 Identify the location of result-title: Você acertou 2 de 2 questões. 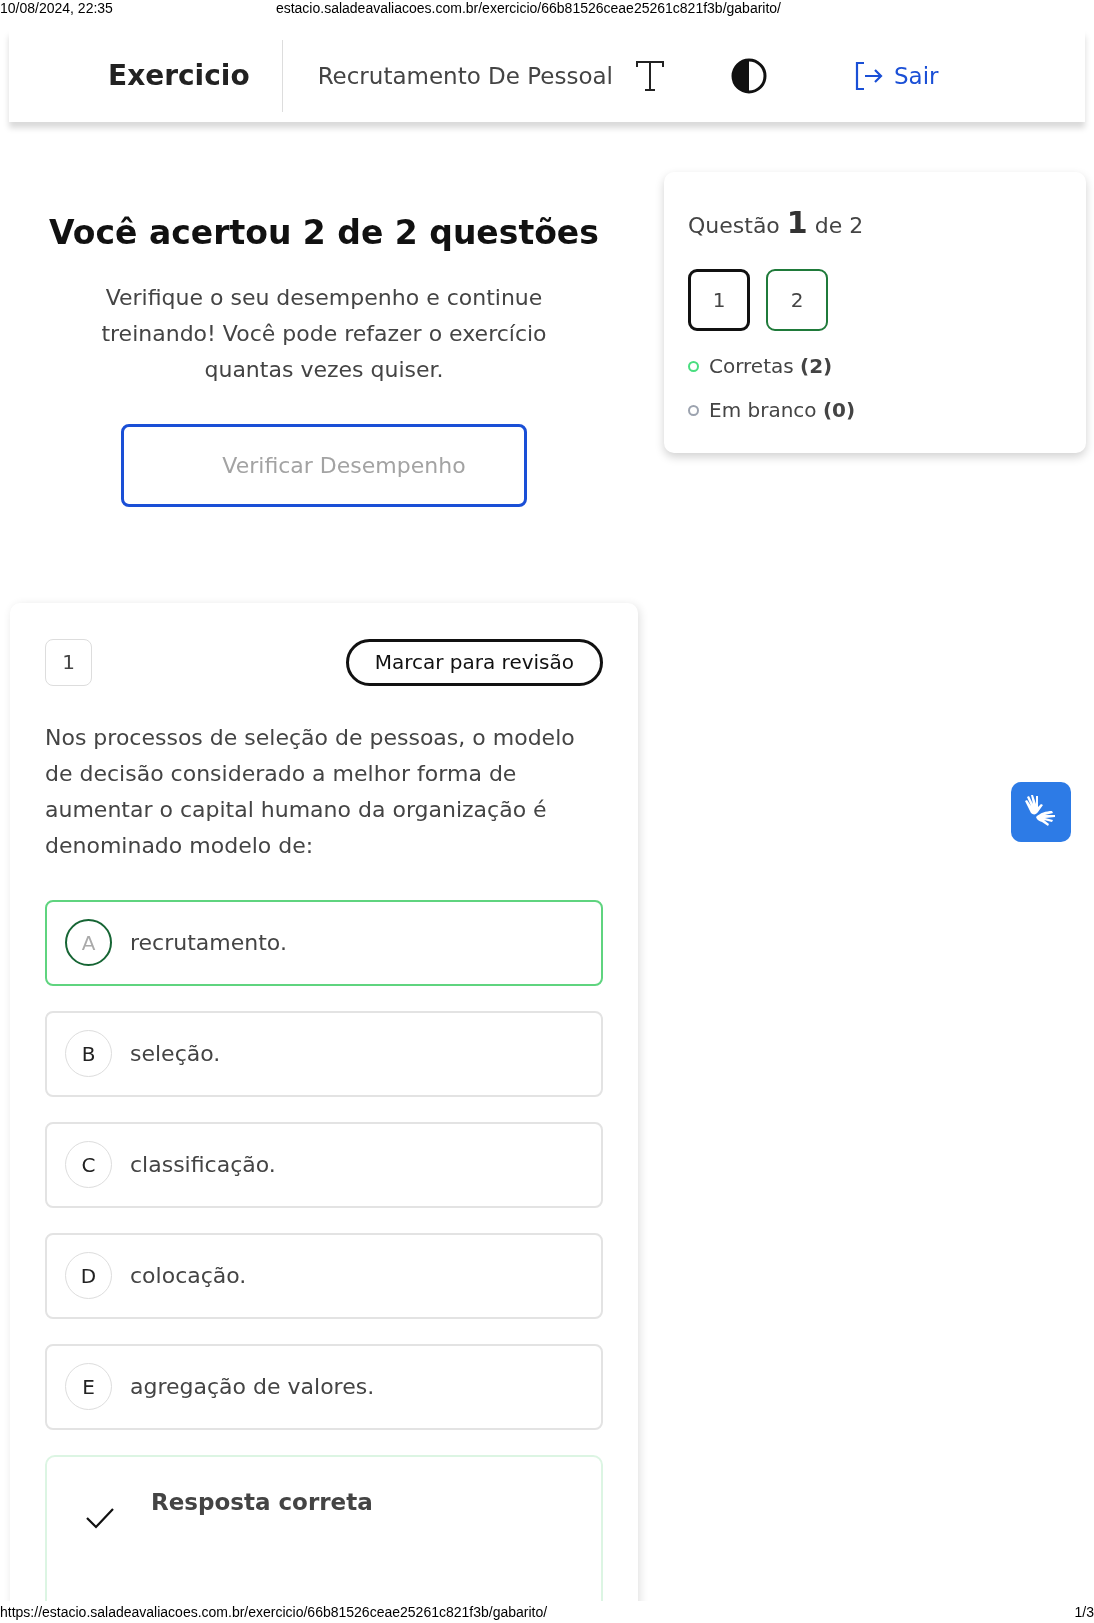
(324, 233).